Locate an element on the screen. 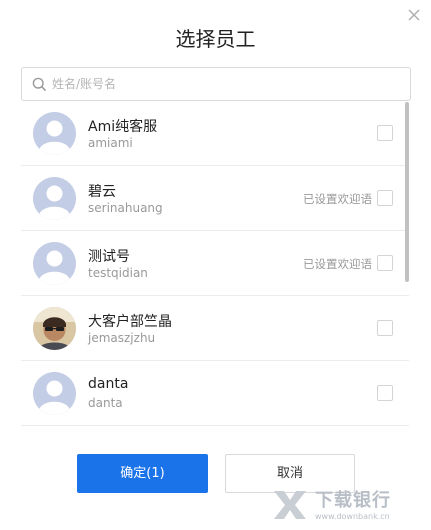 This screenshot has width=431, height=530. watermark-logo-icon is located at coordinates (290, 505).